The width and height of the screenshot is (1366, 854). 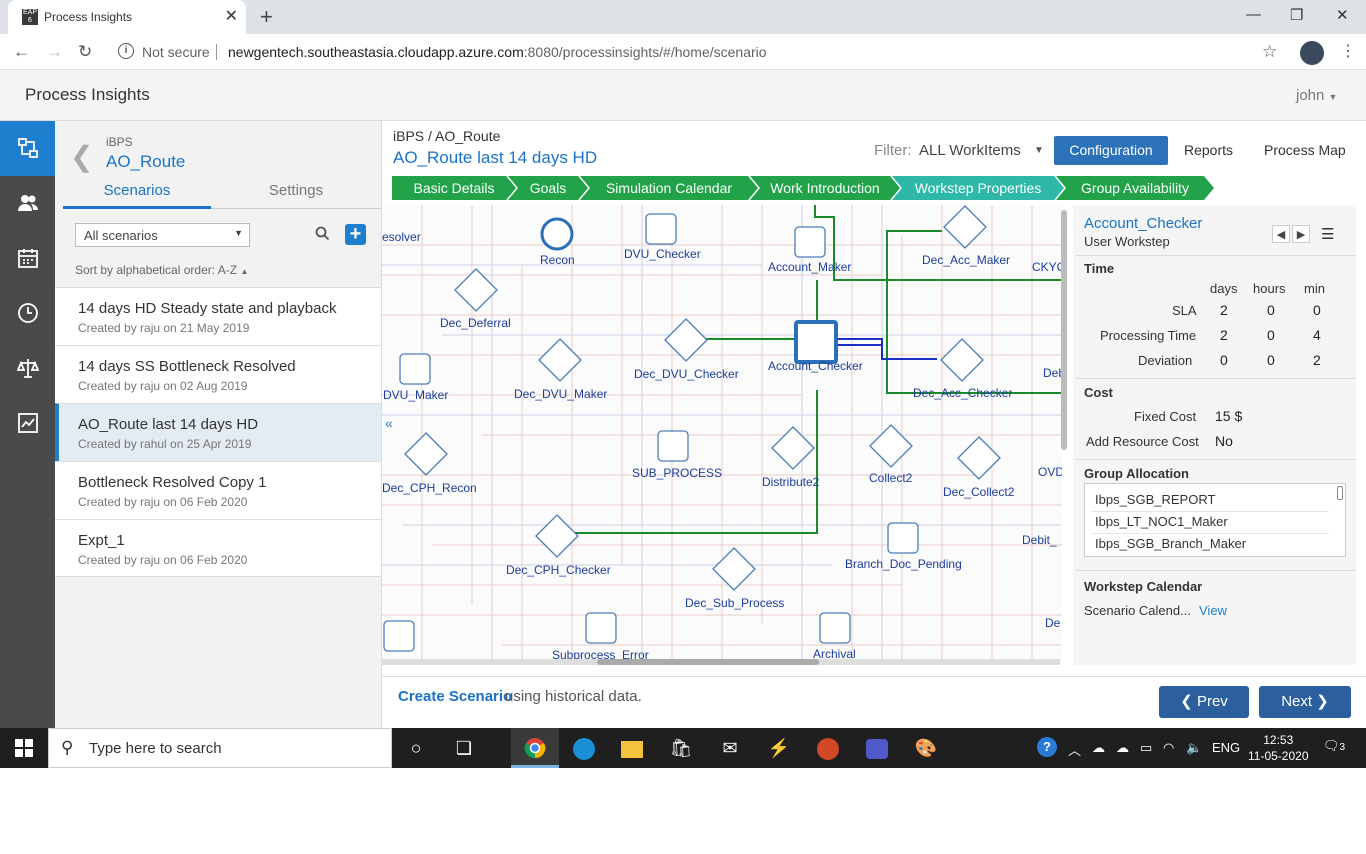 What do you see at coordinates (455, 696) in the screenshot?
I see `create-scenario-link: Create Scenario` at bounding box center [455, 696].